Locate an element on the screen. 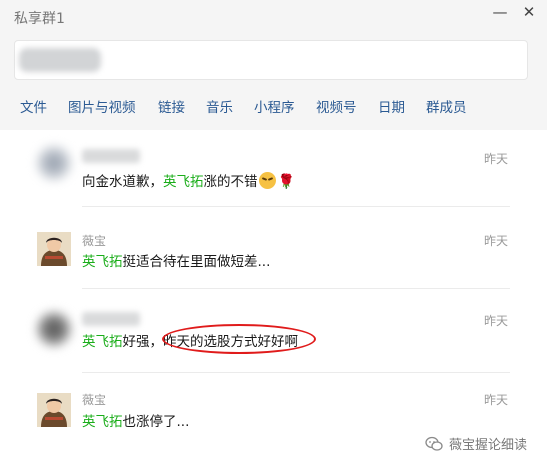  search-box is located at coordinates (271, 60).